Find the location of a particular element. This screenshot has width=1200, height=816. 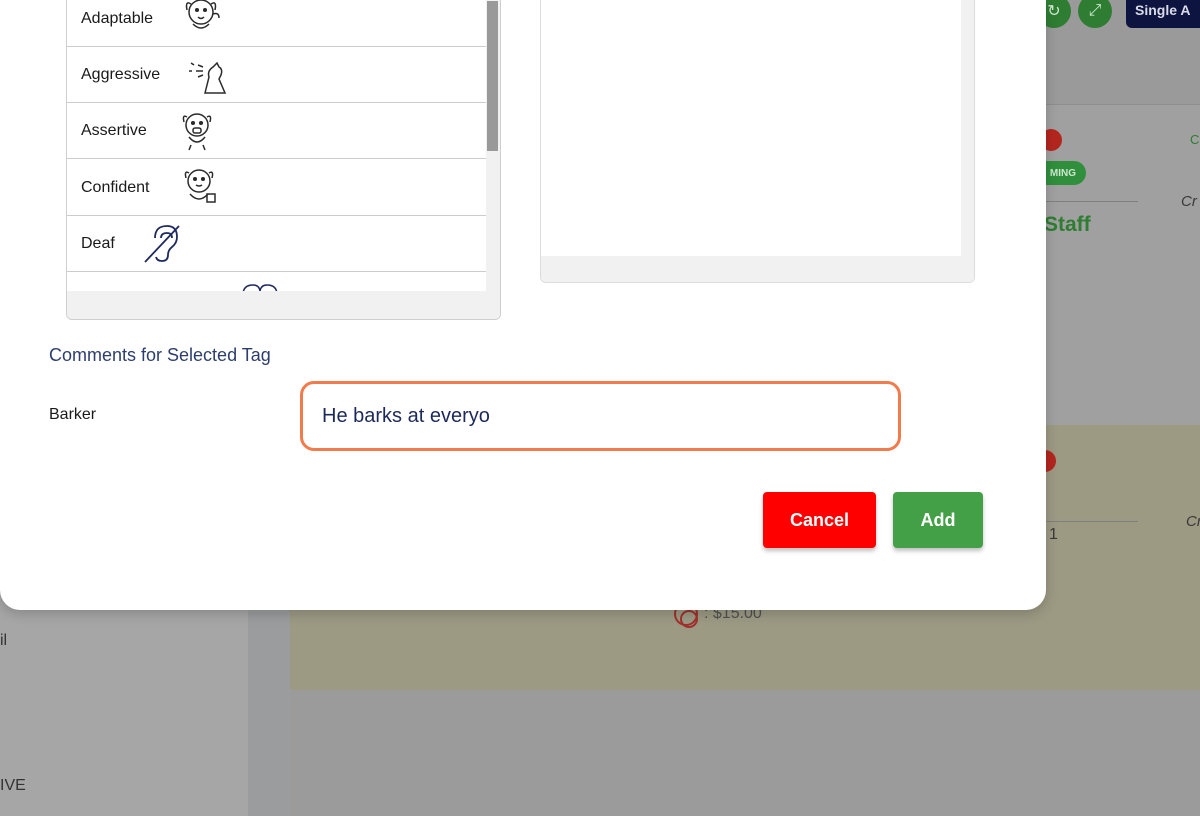

tag-item-deaf: Deaf is located at coordinates (277, 244).